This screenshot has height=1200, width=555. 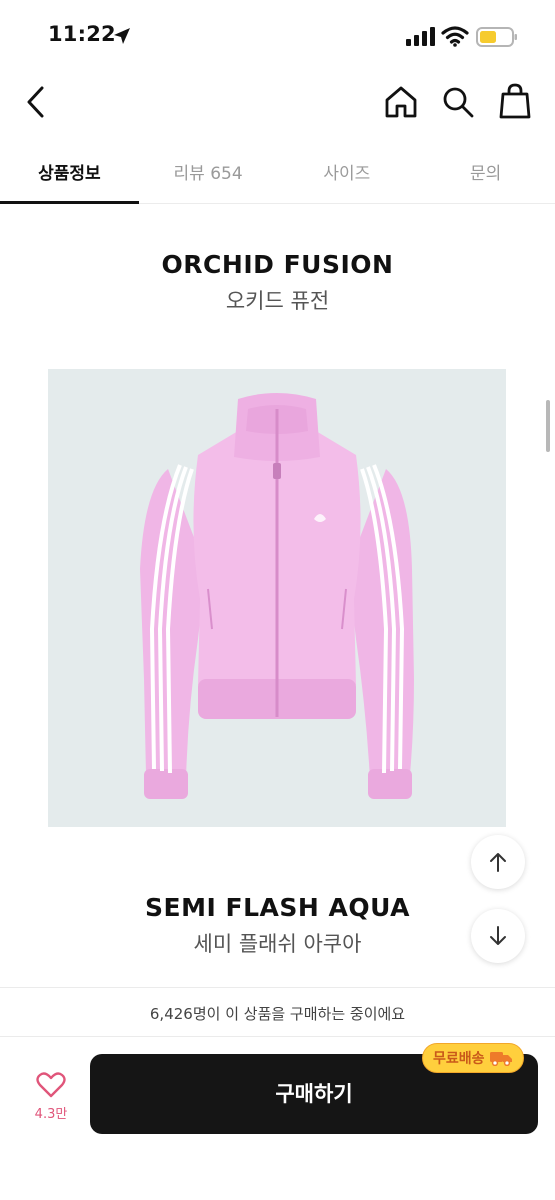 What do you see at coordinates (420, 36) in the screenshot?
I see `signal-icon` at bounding box center [420, 36].